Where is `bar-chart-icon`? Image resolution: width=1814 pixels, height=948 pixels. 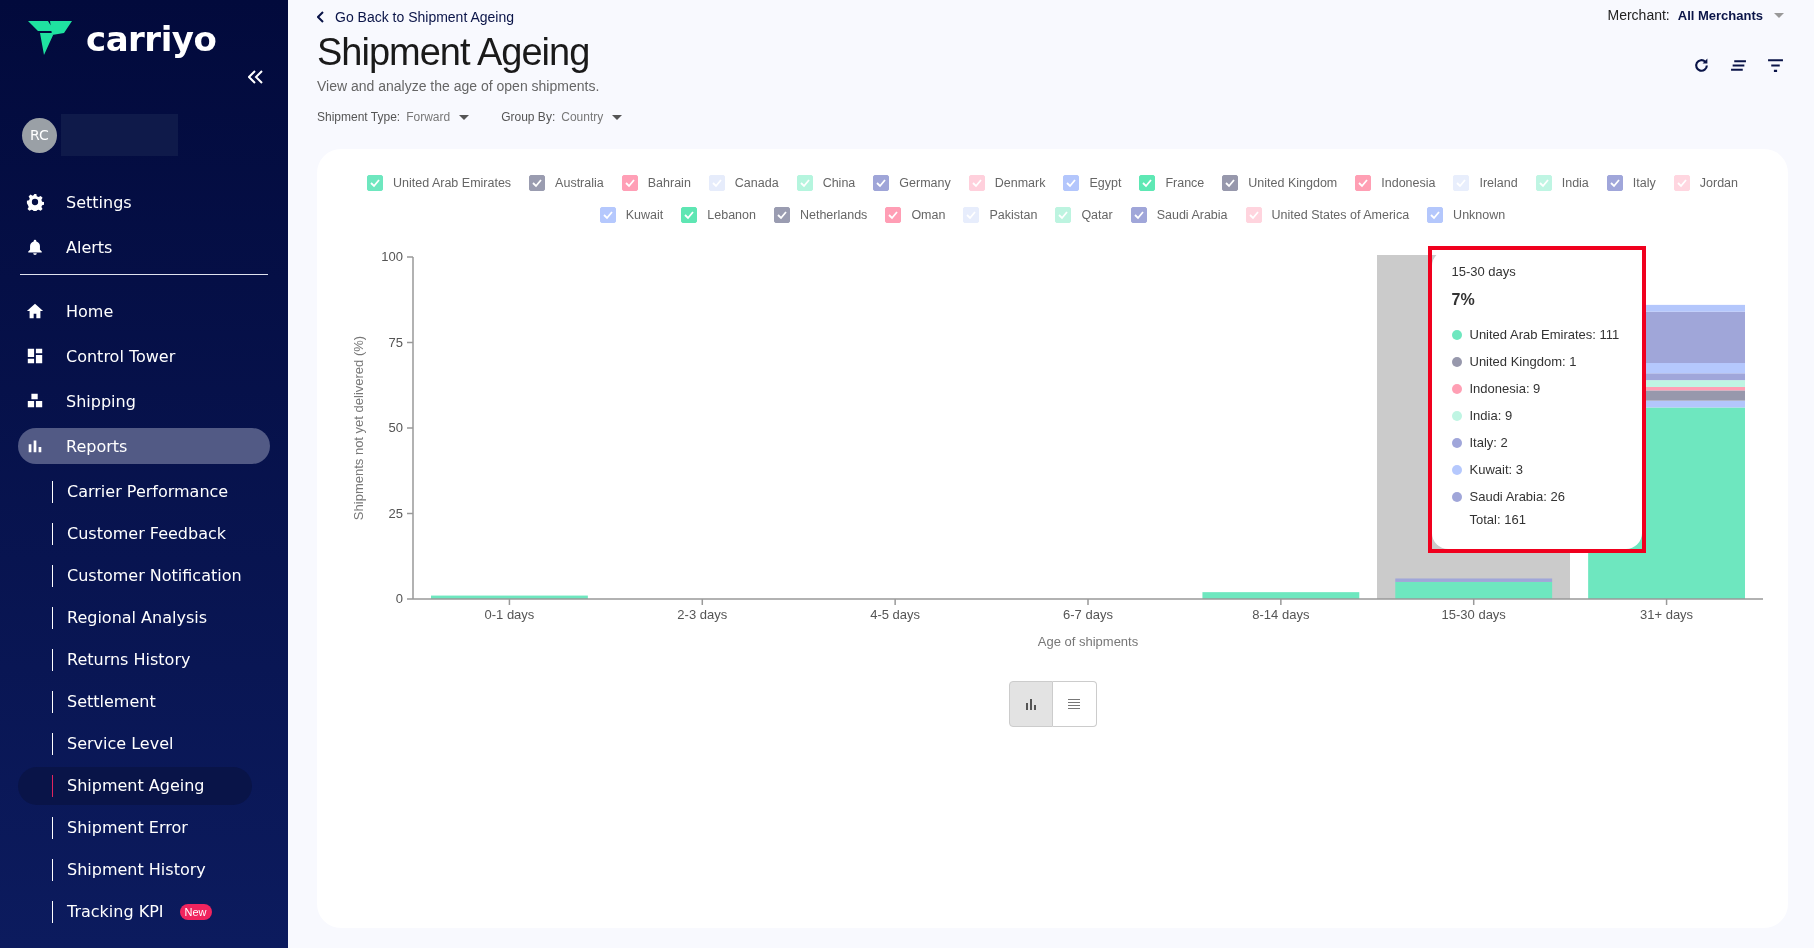 bar-chart-icon is located at coordinates (1030, 704).